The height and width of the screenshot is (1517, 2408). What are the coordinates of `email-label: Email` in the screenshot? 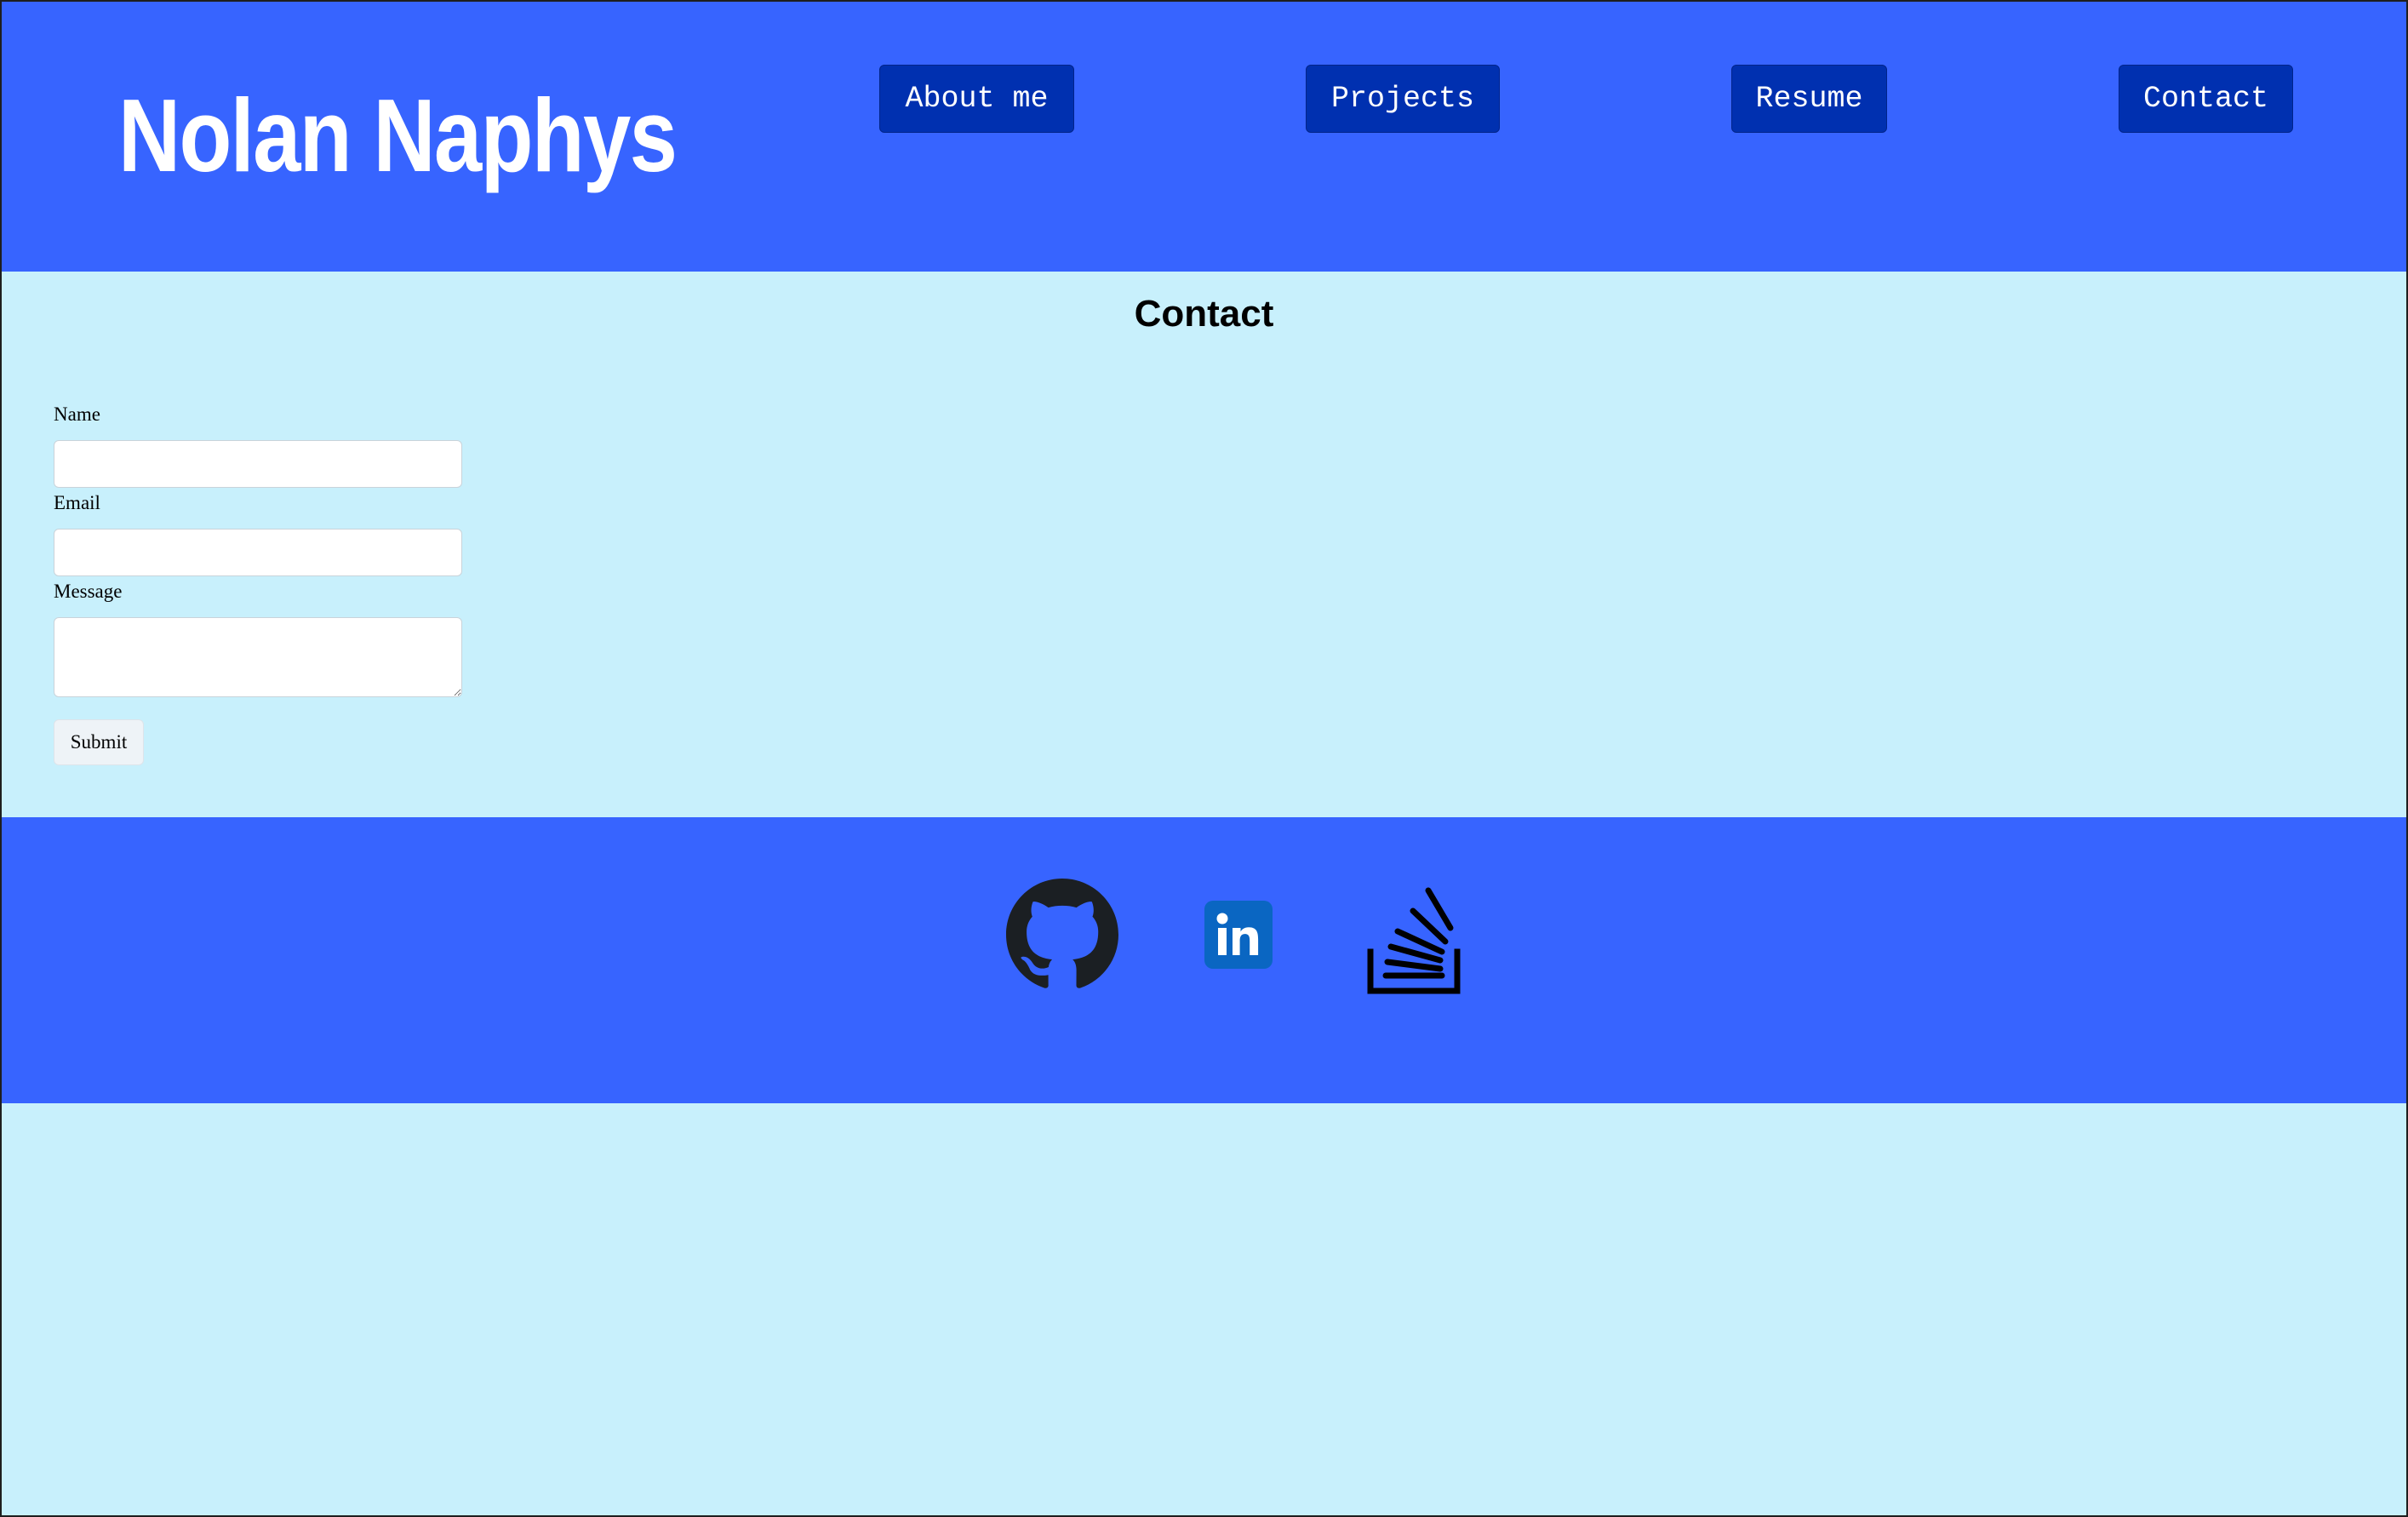 It's located at (77, 502).